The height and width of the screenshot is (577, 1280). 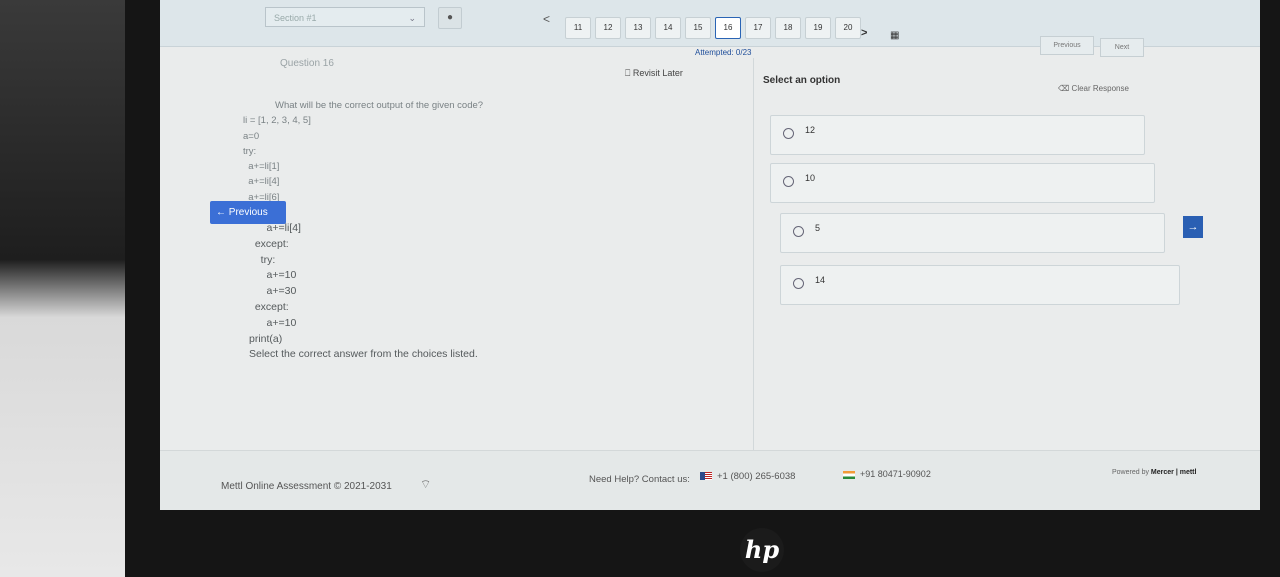 What do you see at coordinates (307, 63) in the screenshot?
I see `question-title: Question 16` at bounding box center [307, 63].